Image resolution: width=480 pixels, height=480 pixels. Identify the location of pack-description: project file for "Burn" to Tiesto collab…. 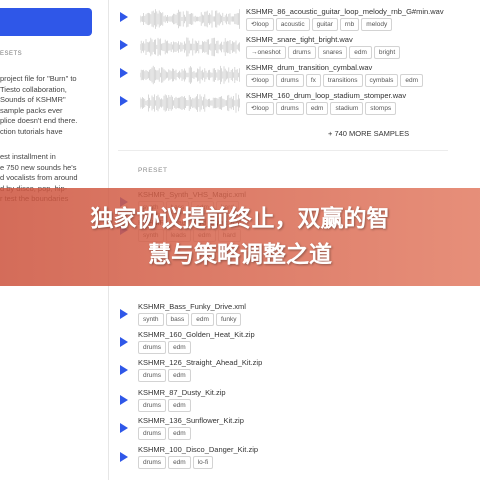
(39, 105).